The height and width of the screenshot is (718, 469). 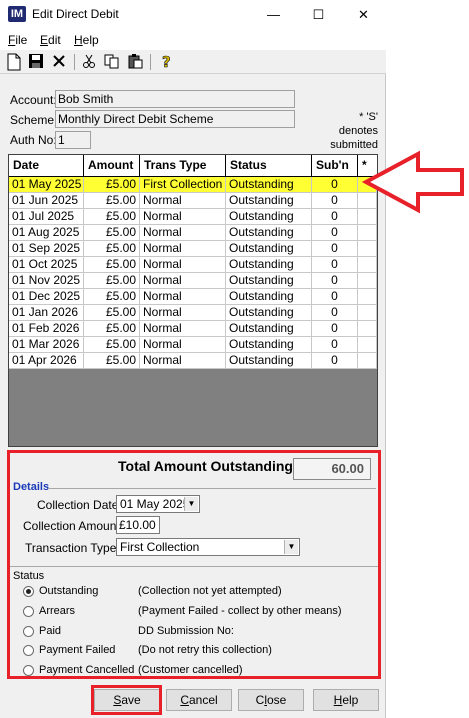 I want to click on help-question-icon: ?, so click(x=167, y=62).